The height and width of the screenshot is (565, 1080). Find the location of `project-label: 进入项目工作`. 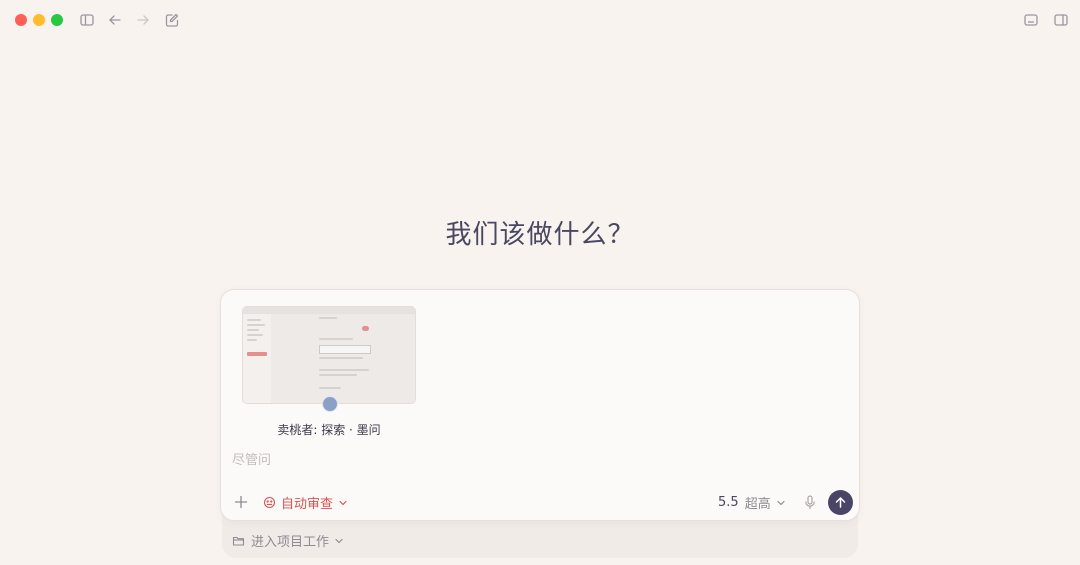

project-label: 进入项目工作 is located at coordinates (290, 542).